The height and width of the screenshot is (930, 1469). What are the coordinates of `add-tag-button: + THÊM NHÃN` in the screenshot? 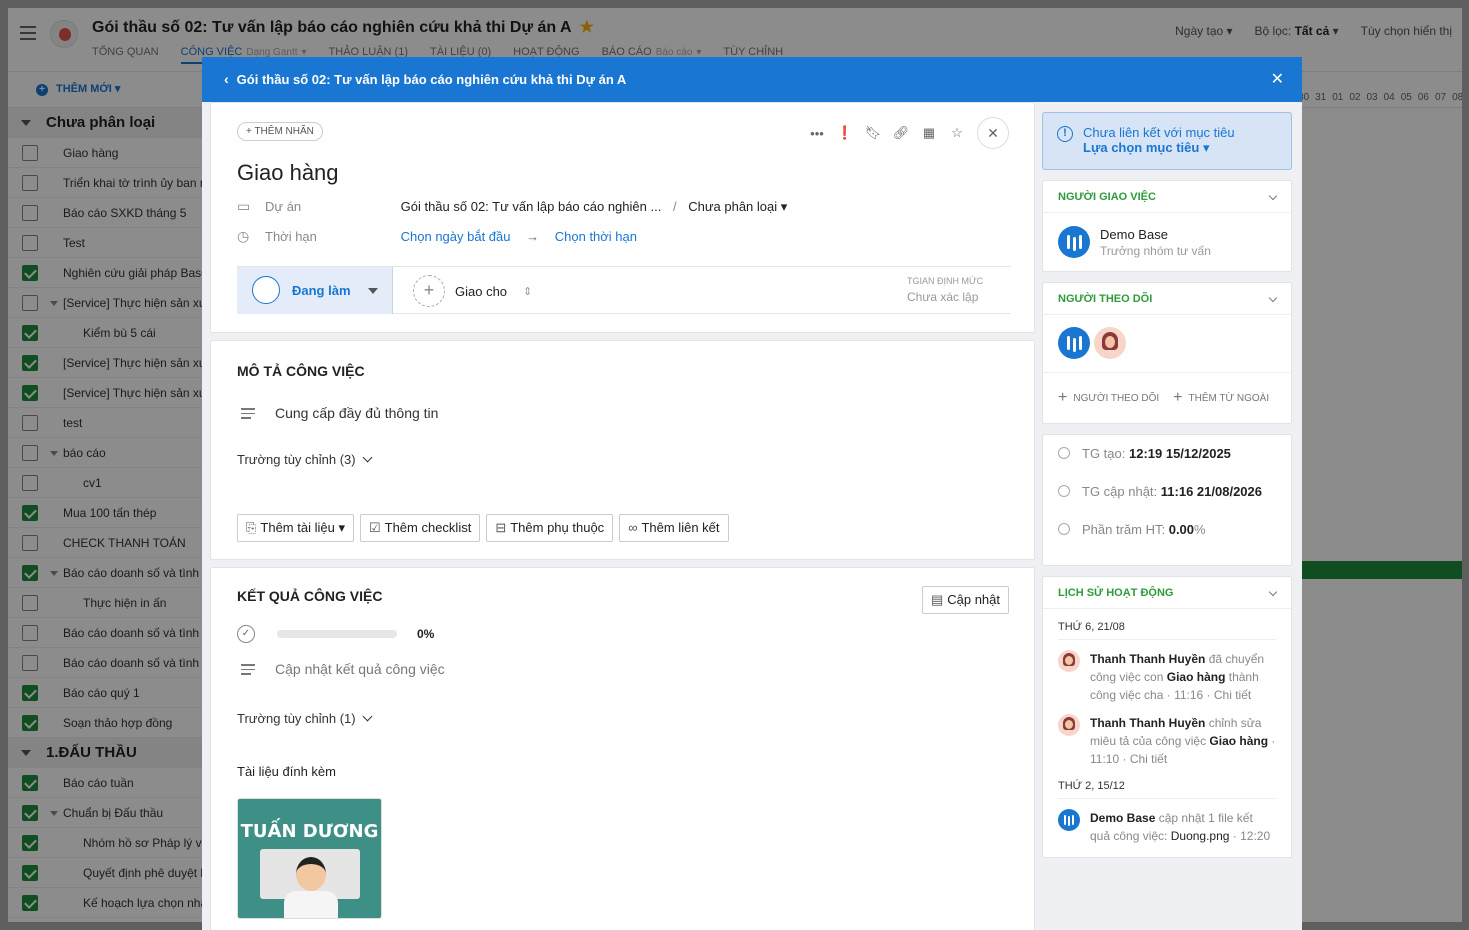 It's located at (280, 131).